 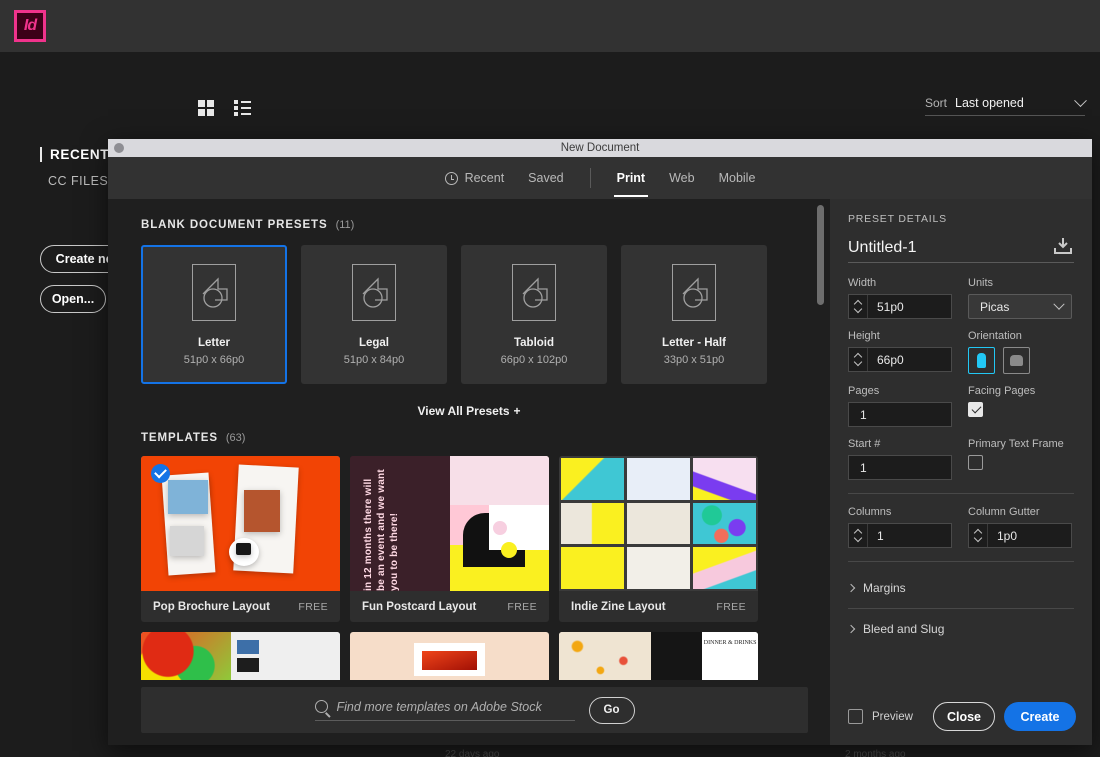 What do you see at coordinates (961, 459) in the screenshot?
I see `start-primary-row: Start # 1 Primary Text Frame` at bounding box center [961, 459].